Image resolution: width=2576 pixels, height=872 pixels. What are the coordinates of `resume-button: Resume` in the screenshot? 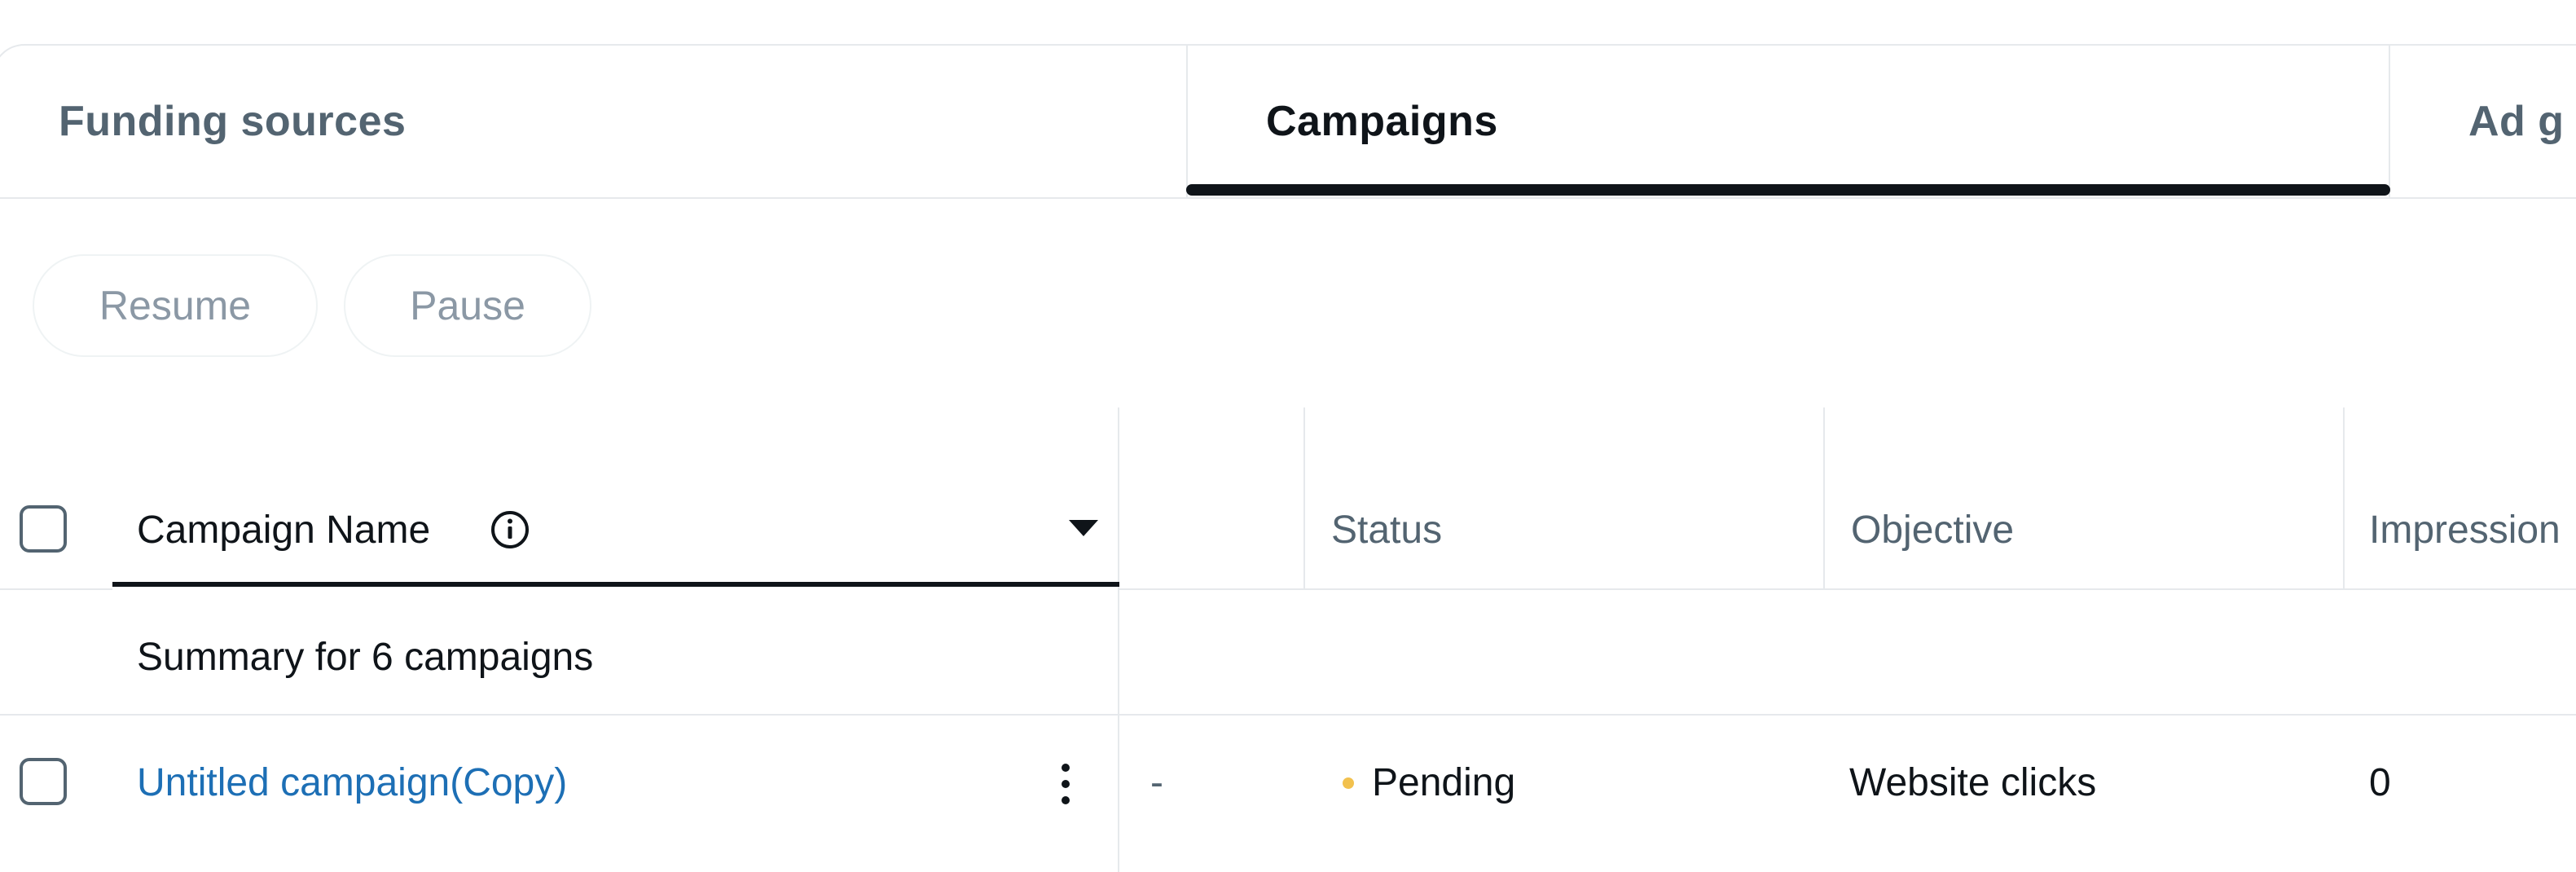 It's located at (175, 305).